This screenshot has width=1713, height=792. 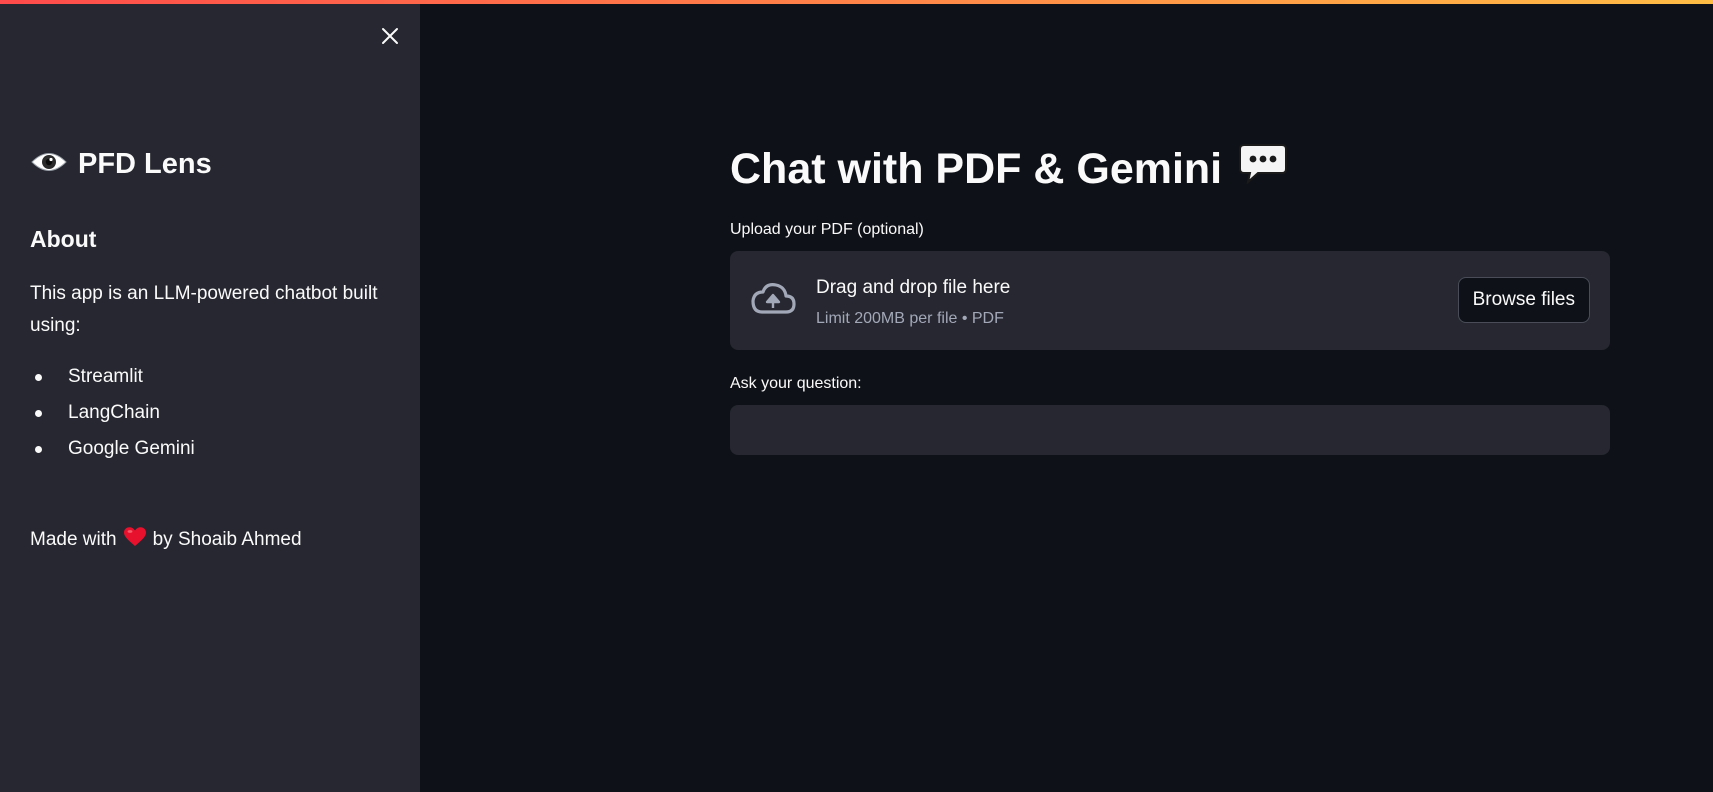 I want to click on close-sidebar-button, so click(x=390, y=36).